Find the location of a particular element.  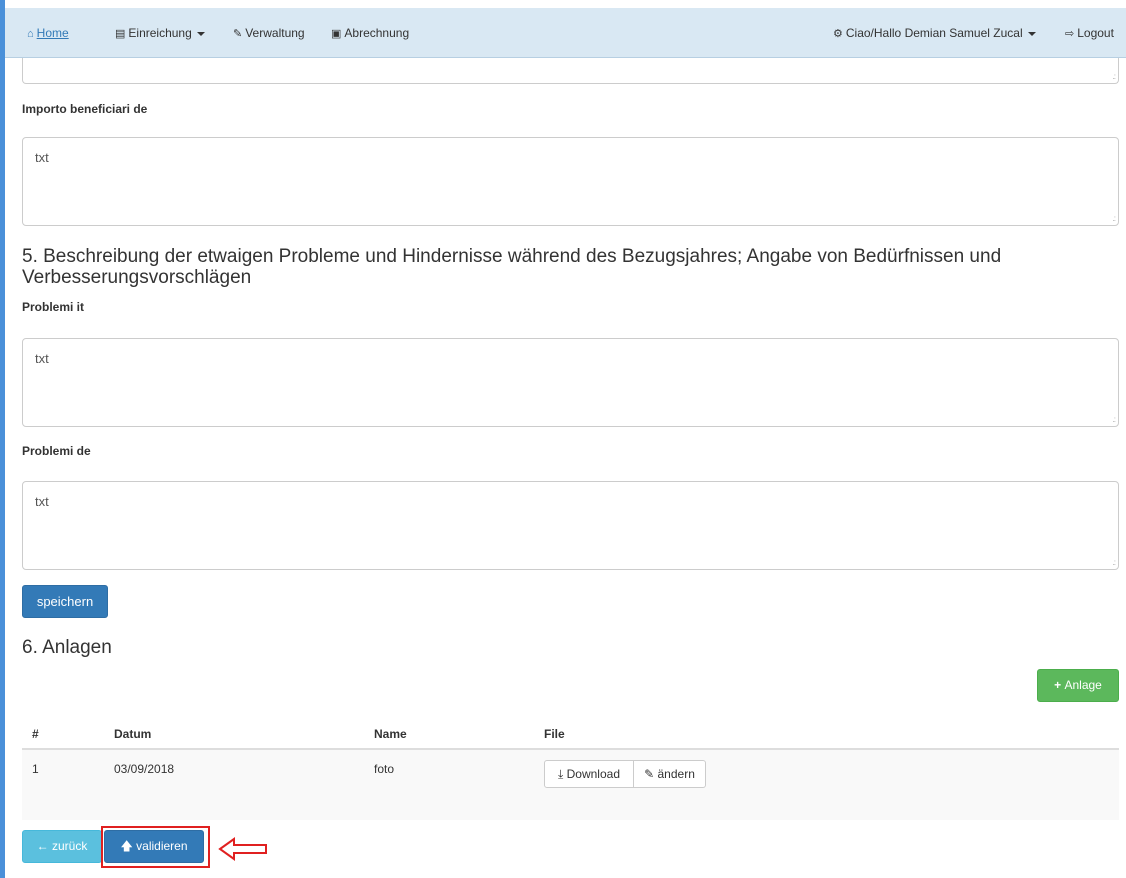

add-attachment-button: + Anlage is located at coordinates (1078, 685).